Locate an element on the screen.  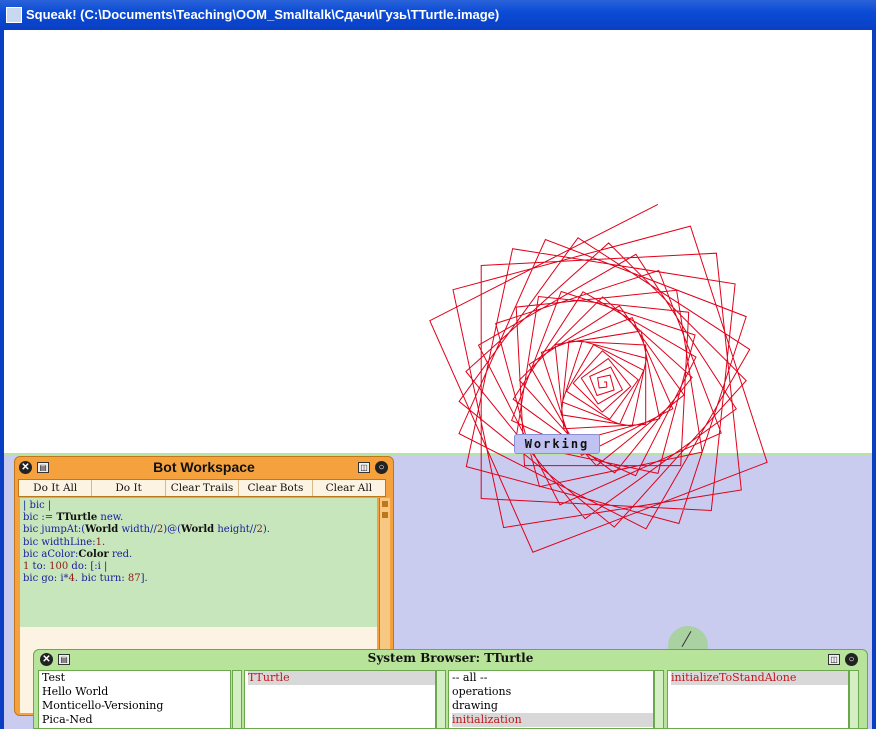
class-list: TTurtle is located at coordinates (340, 699).